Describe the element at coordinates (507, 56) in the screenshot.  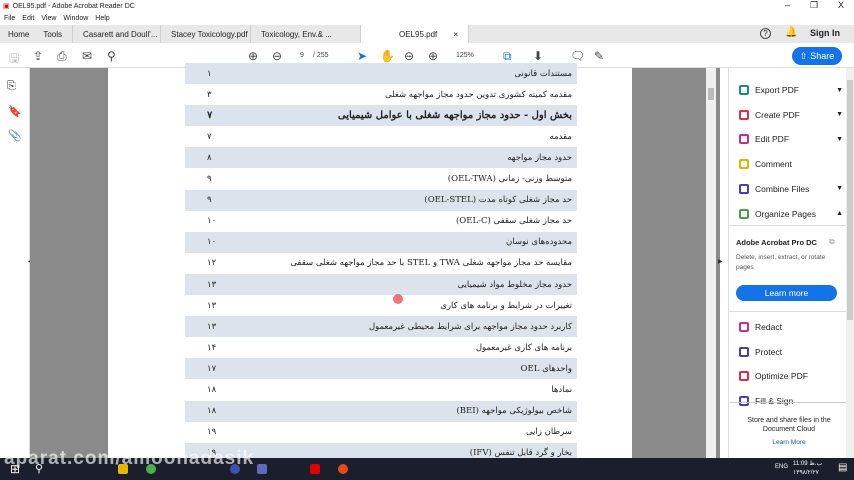
I see `fit-page-icon: ⧉` at that location.